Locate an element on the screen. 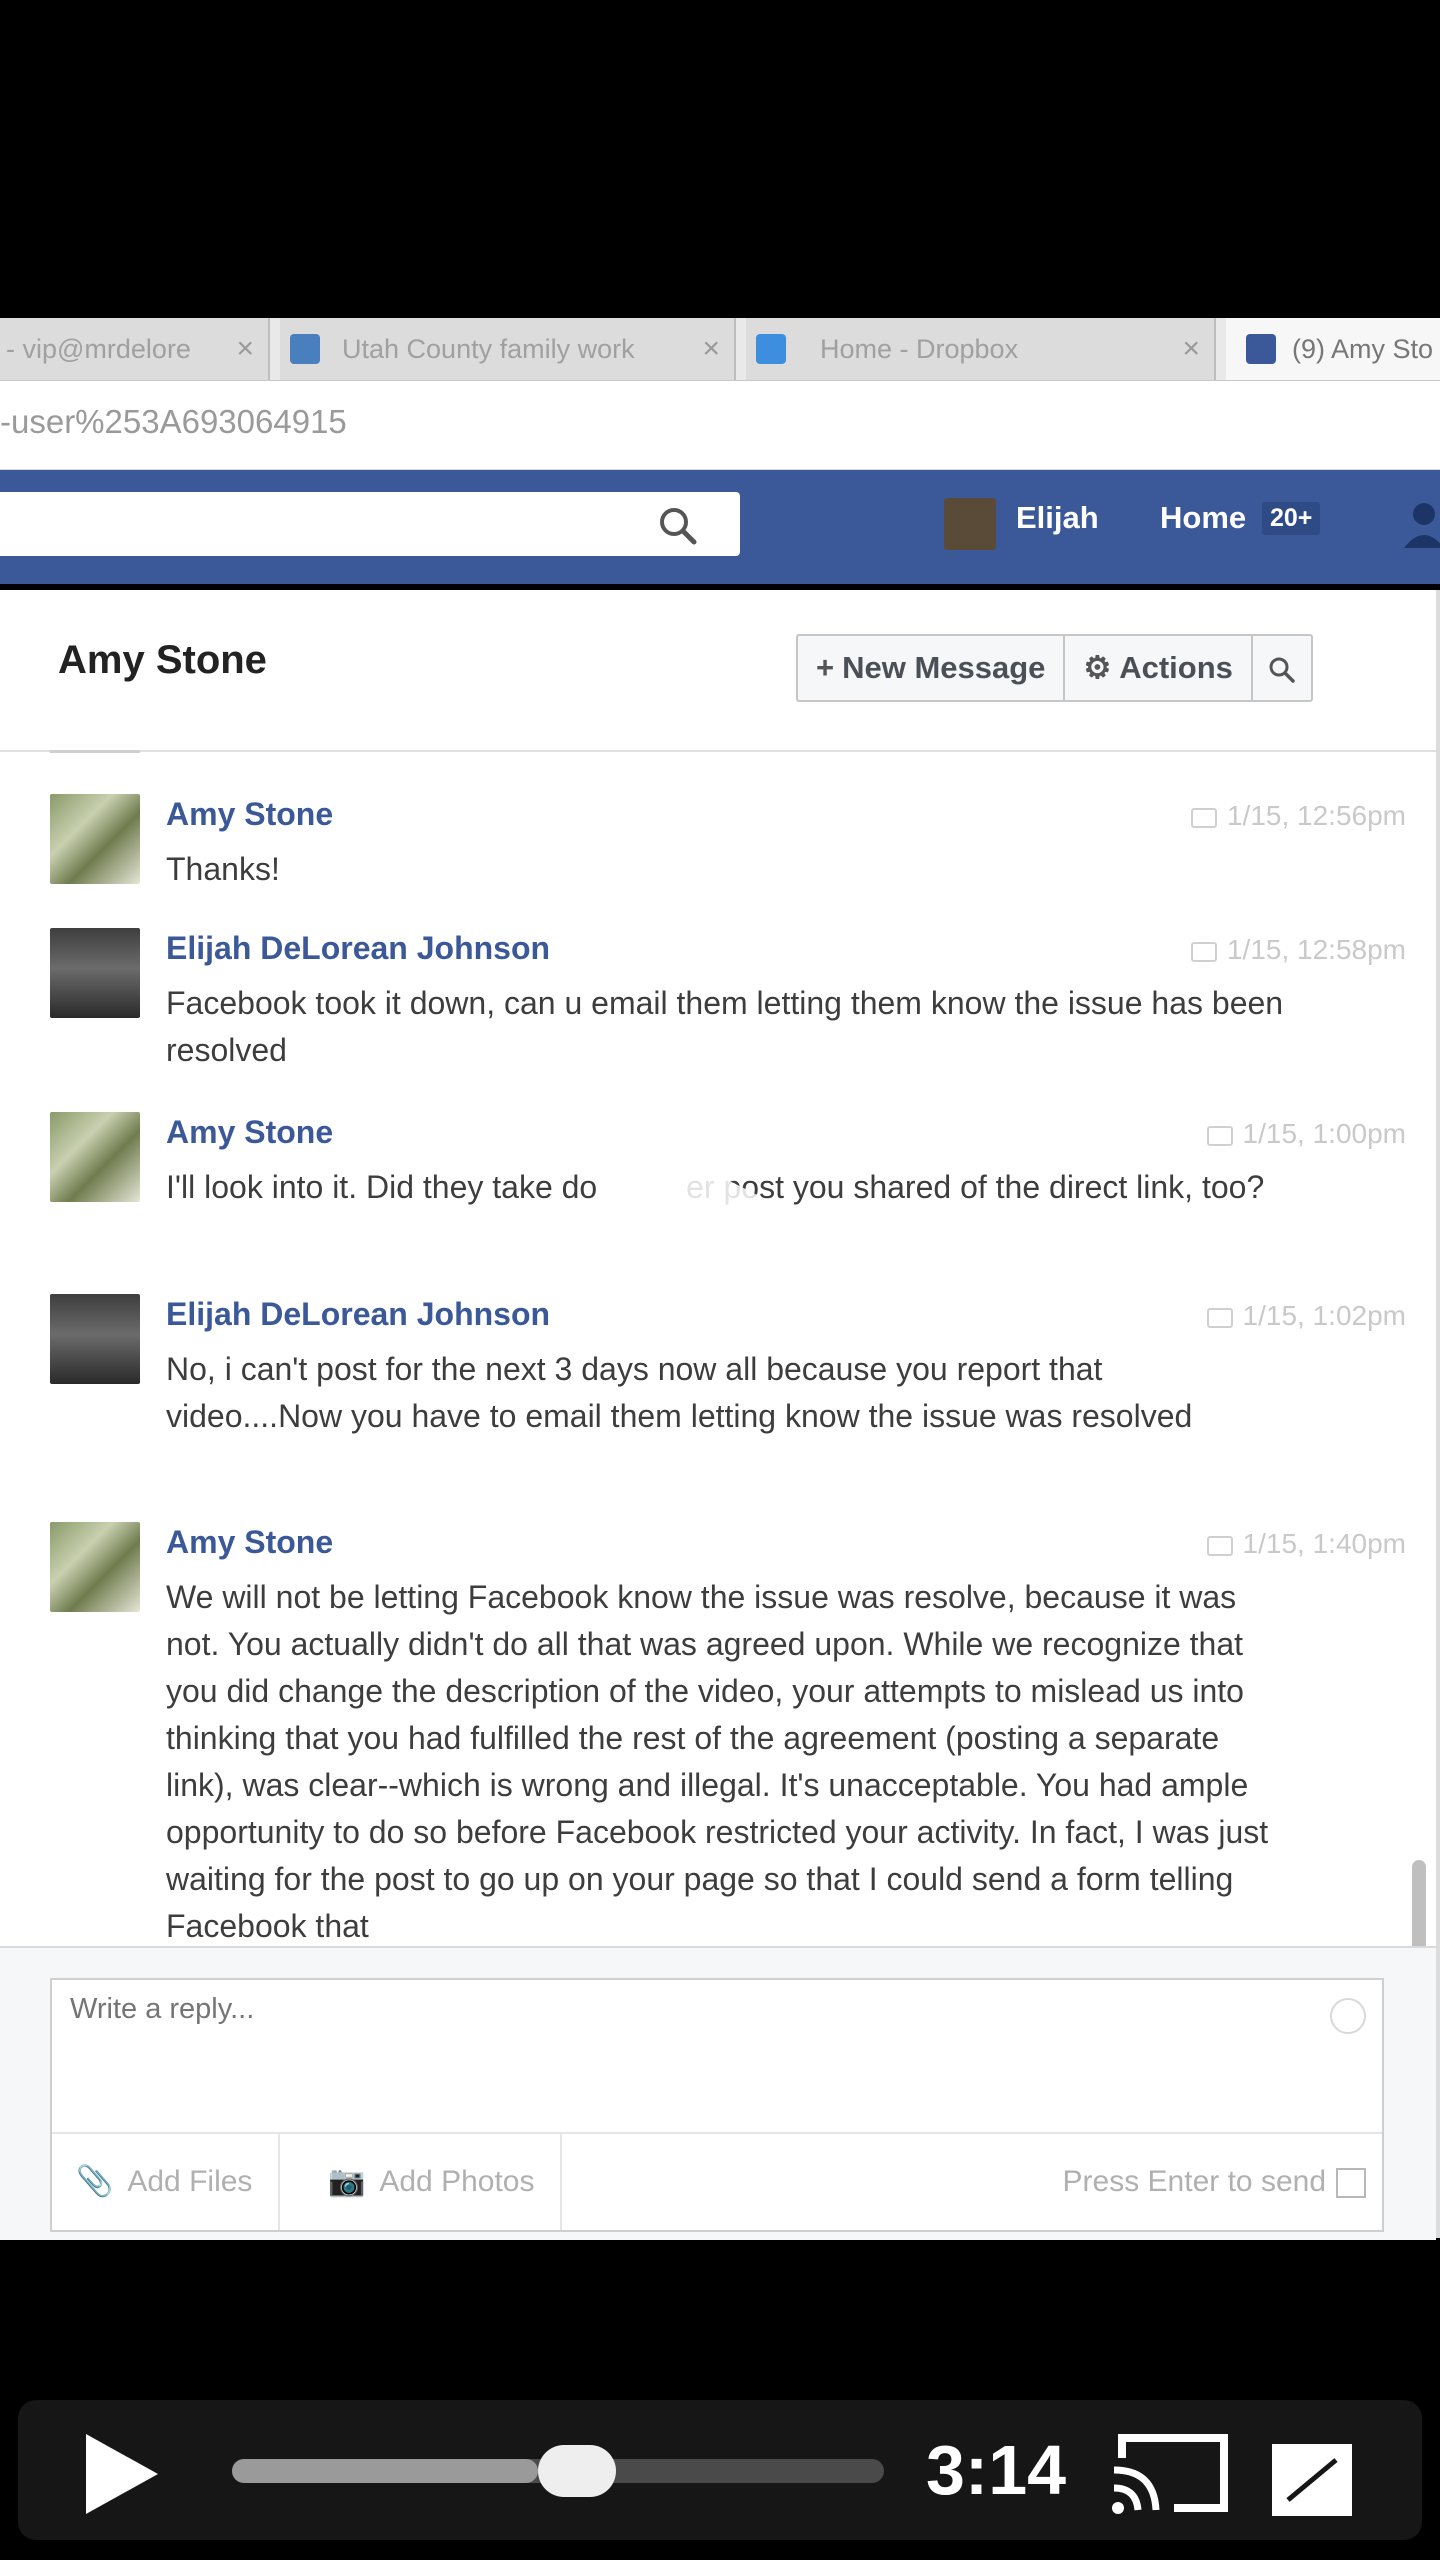 The width and height of the screenshot is (1440, 2560). profile-link: Elijah is located at coordinates (1057, 518).